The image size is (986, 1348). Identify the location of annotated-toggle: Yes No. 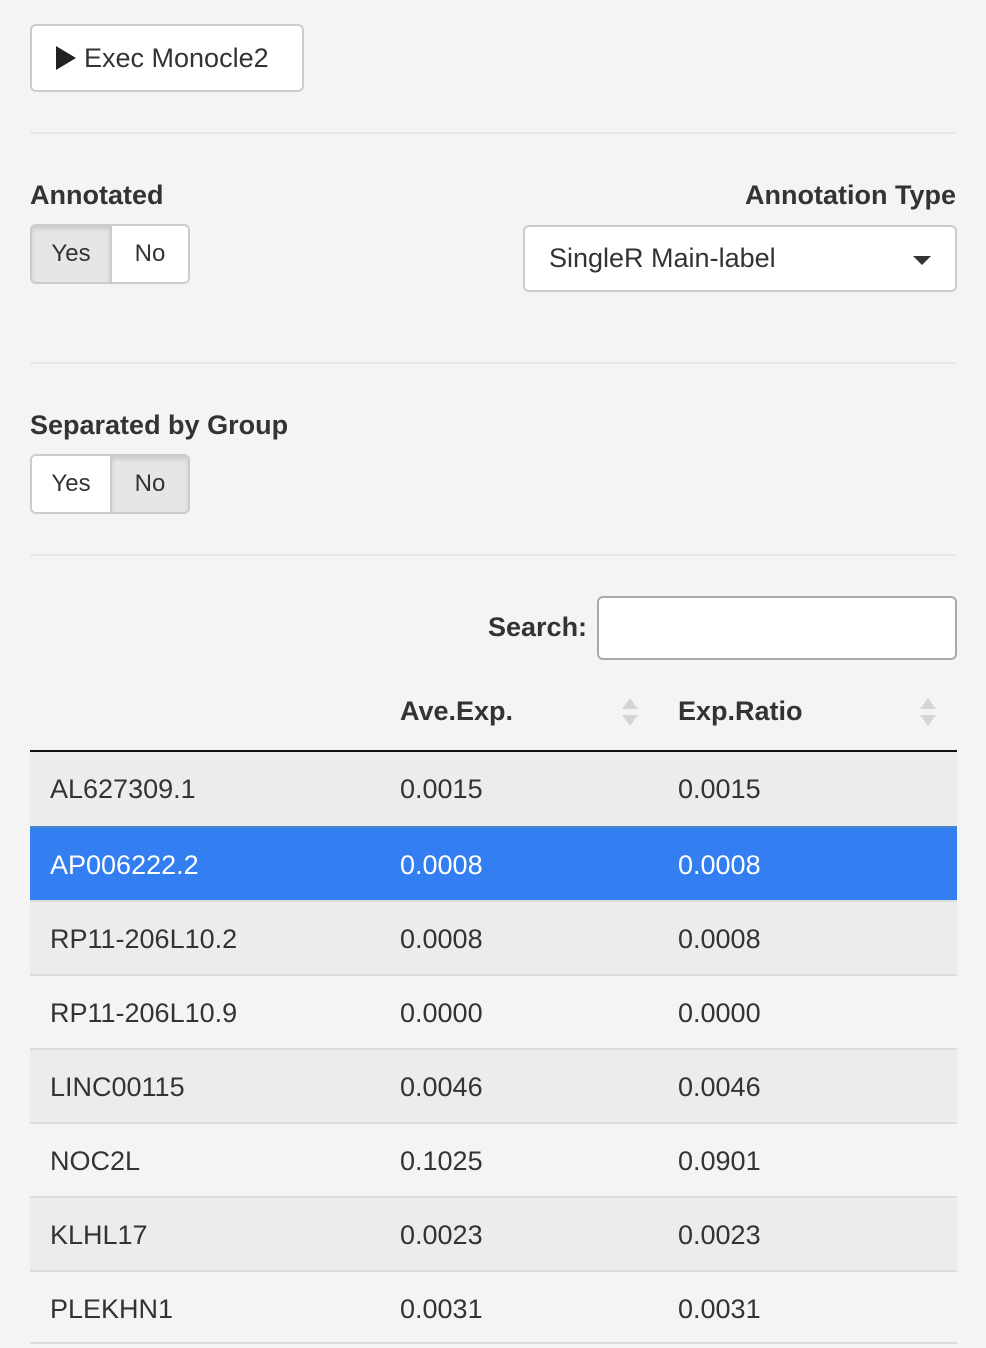
(110, 254).